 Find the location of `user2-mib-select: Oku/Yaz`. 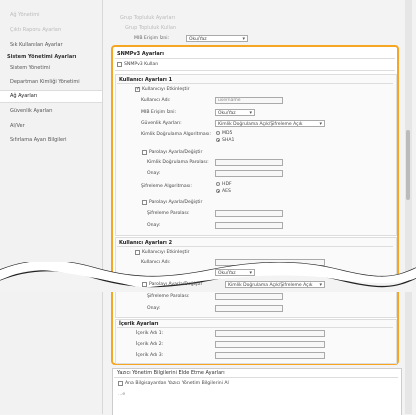

user2-mib-select: Oku/Yaz is located at coordinates (235, 273).